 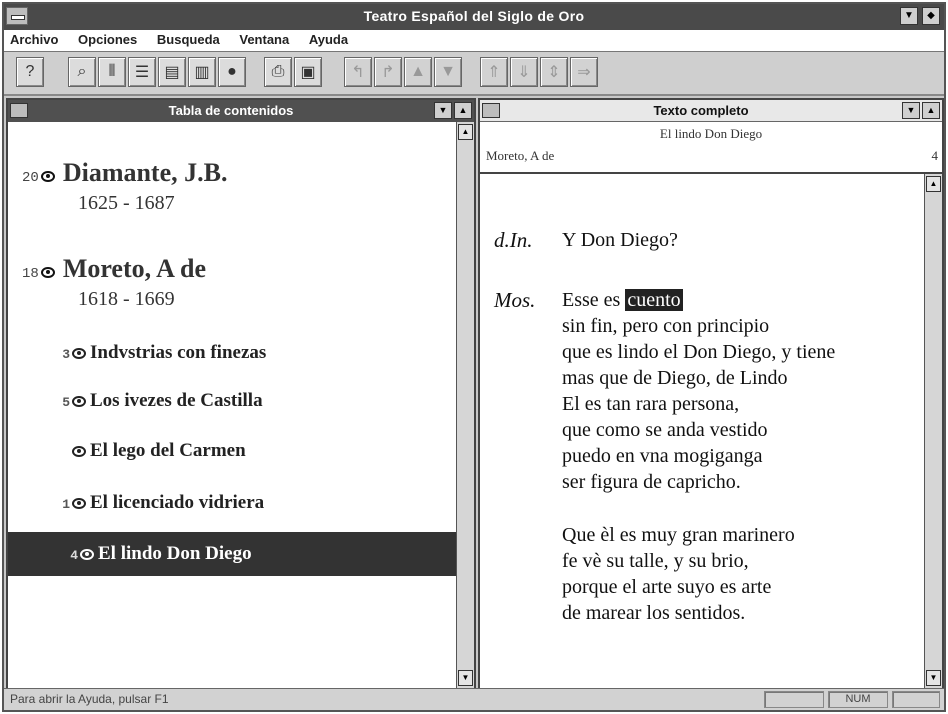 I want to click on maximize-button: ◆, so click(x=931, y=16).